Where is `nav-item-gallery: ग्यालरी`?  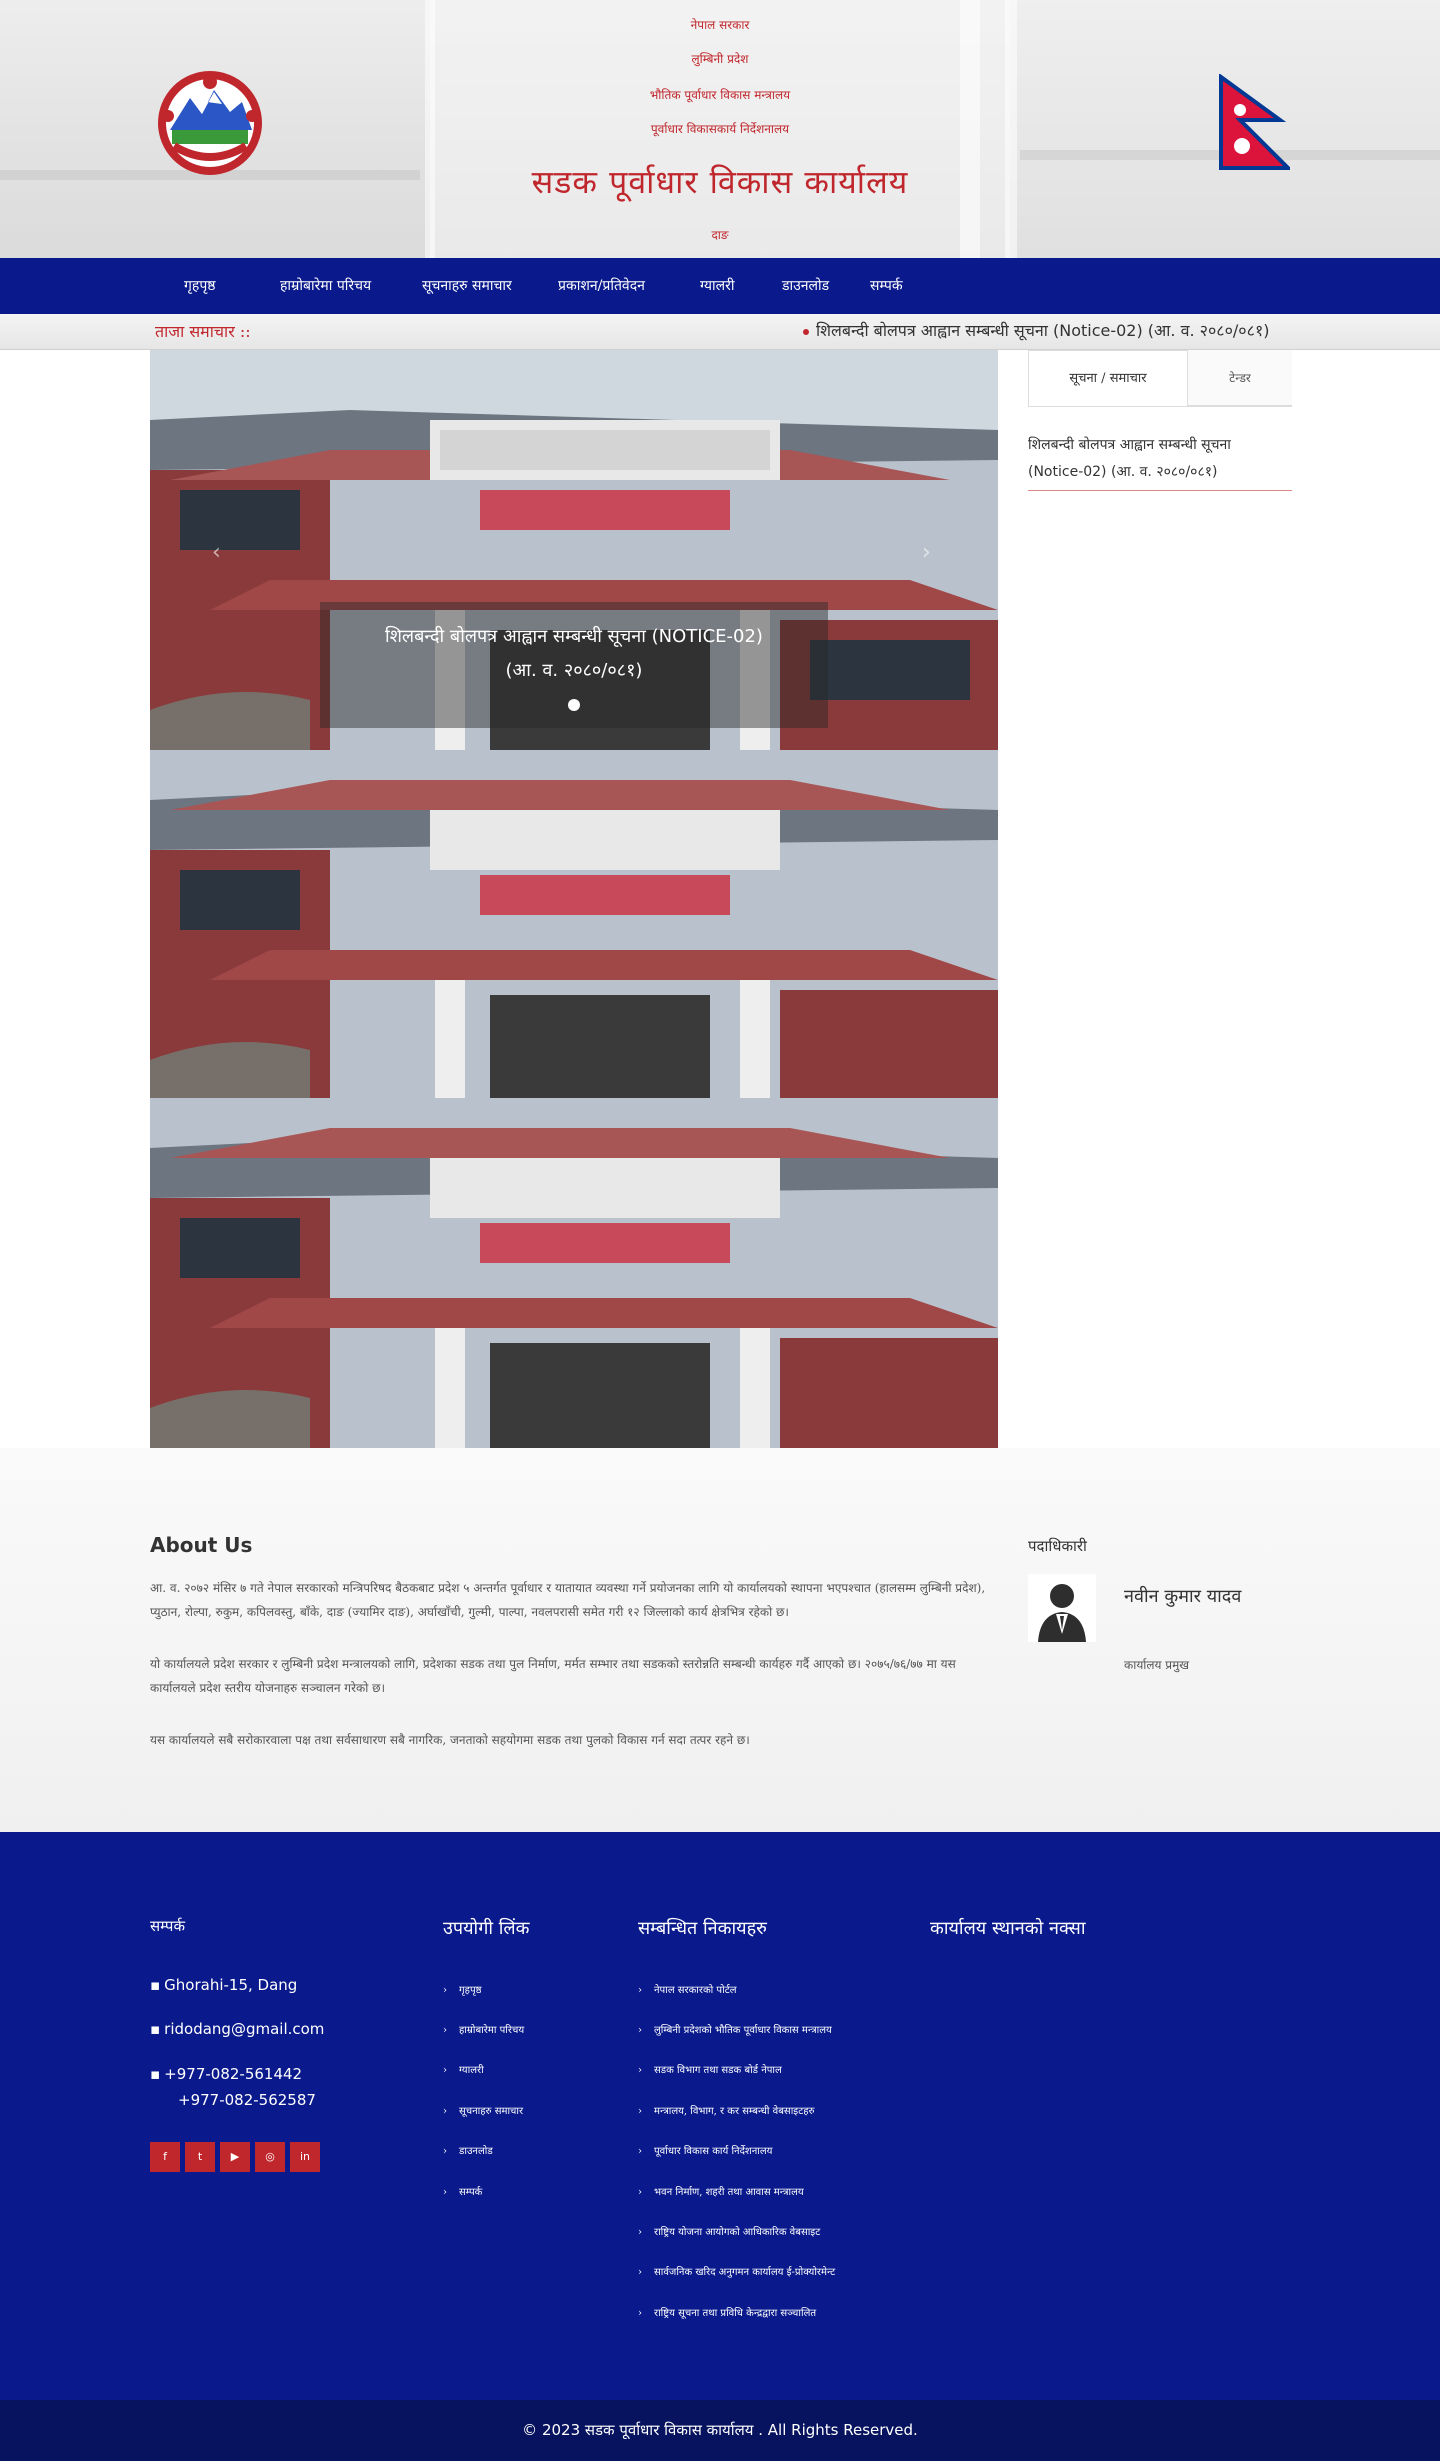 nav-item-gallery: ग्यालरी is located at coordinates (717, 286).